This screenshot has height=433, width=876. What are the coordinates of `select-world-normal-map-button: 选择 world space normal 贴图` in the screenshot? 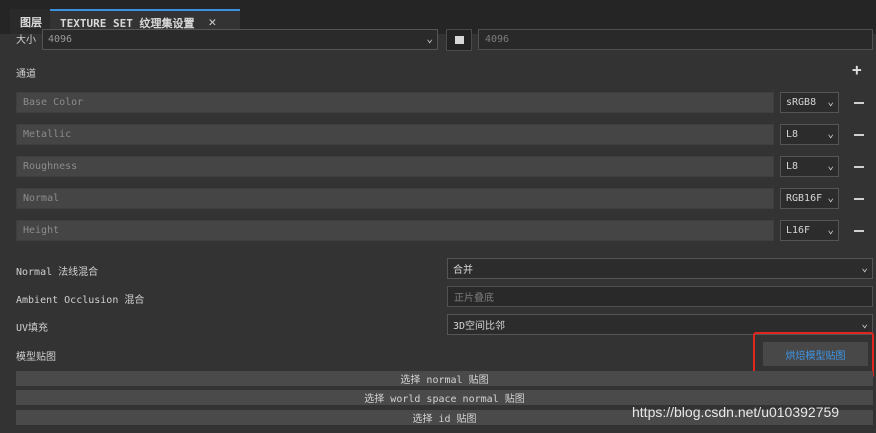 It's located at (444, 397).